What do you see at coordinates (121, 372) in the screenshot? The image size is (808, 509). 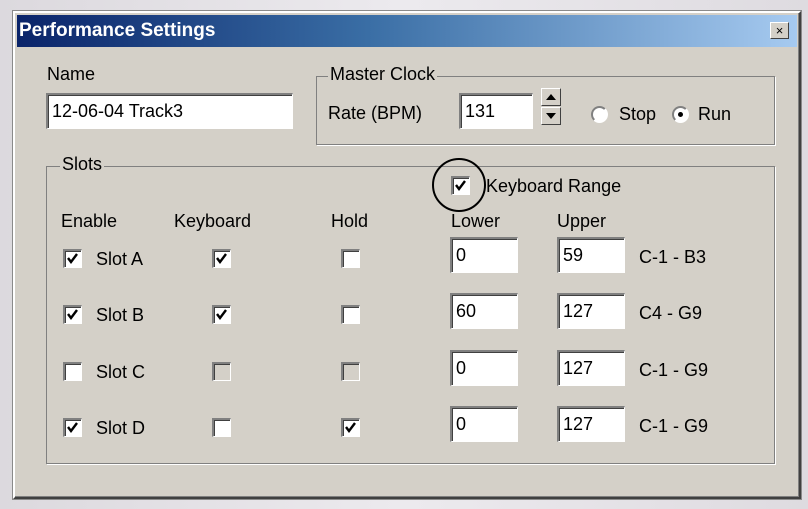 I see `slot-c-label: Slot C` at bounding box center [121, 372].